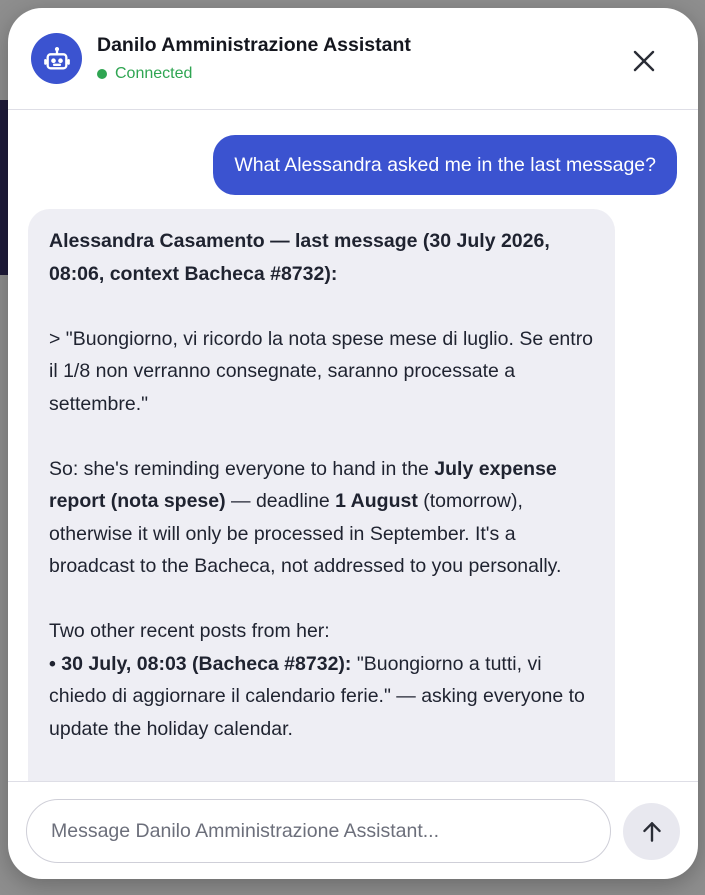  Describe the element at coordinates (102, 74) in the screenshot. I see `status-dot-icon` at that location.